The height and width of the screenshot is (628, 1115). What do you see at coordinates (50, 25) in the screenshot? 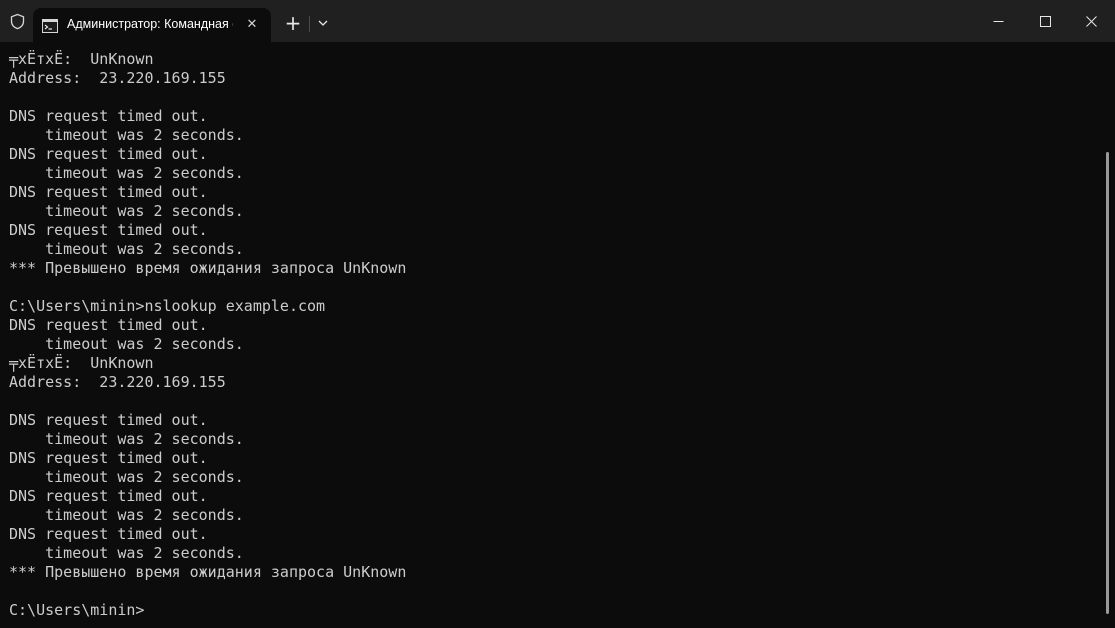
I see `cmd-terminal-icon` at bounding box center [50, 25].